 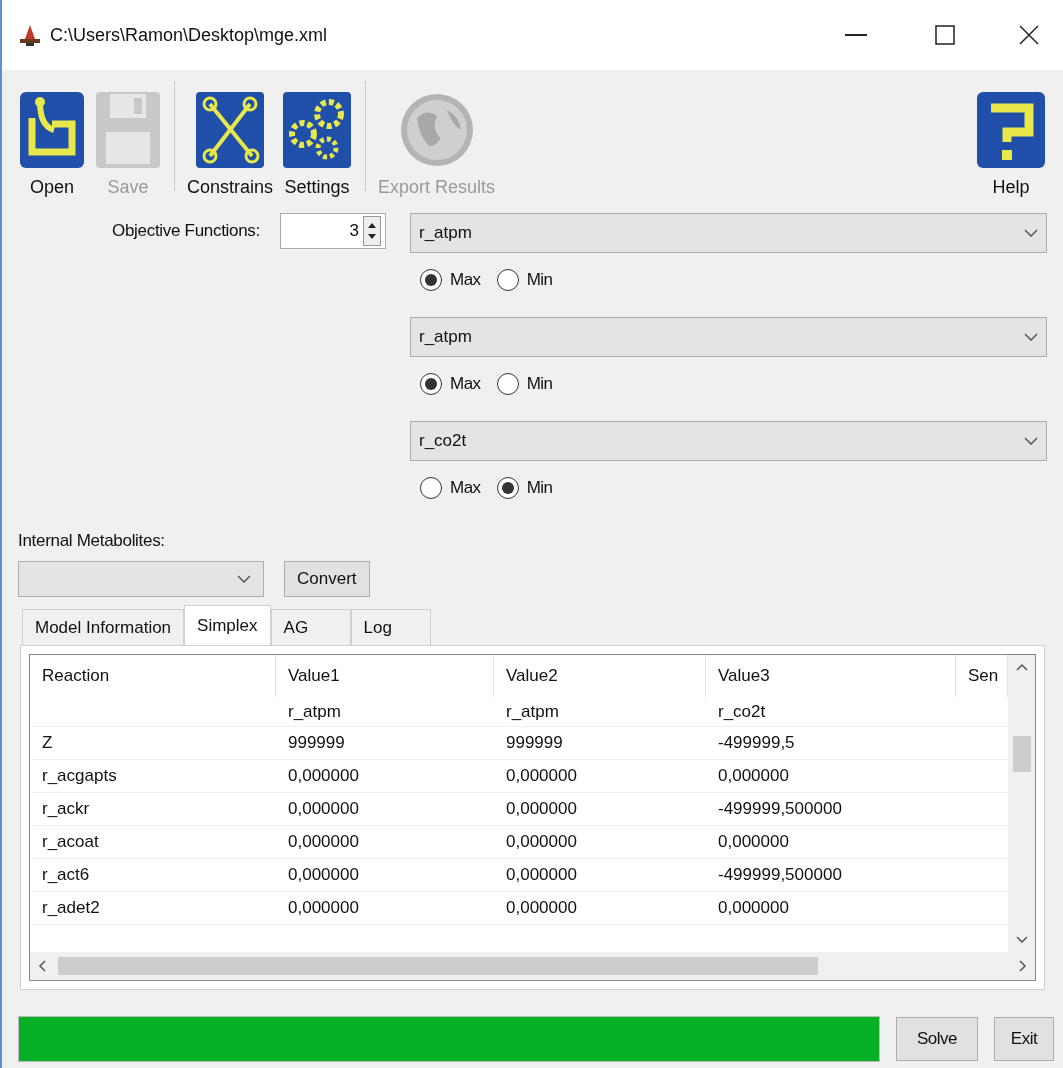 I want to click on convert-button: Convert, so click(x=327, y=579).